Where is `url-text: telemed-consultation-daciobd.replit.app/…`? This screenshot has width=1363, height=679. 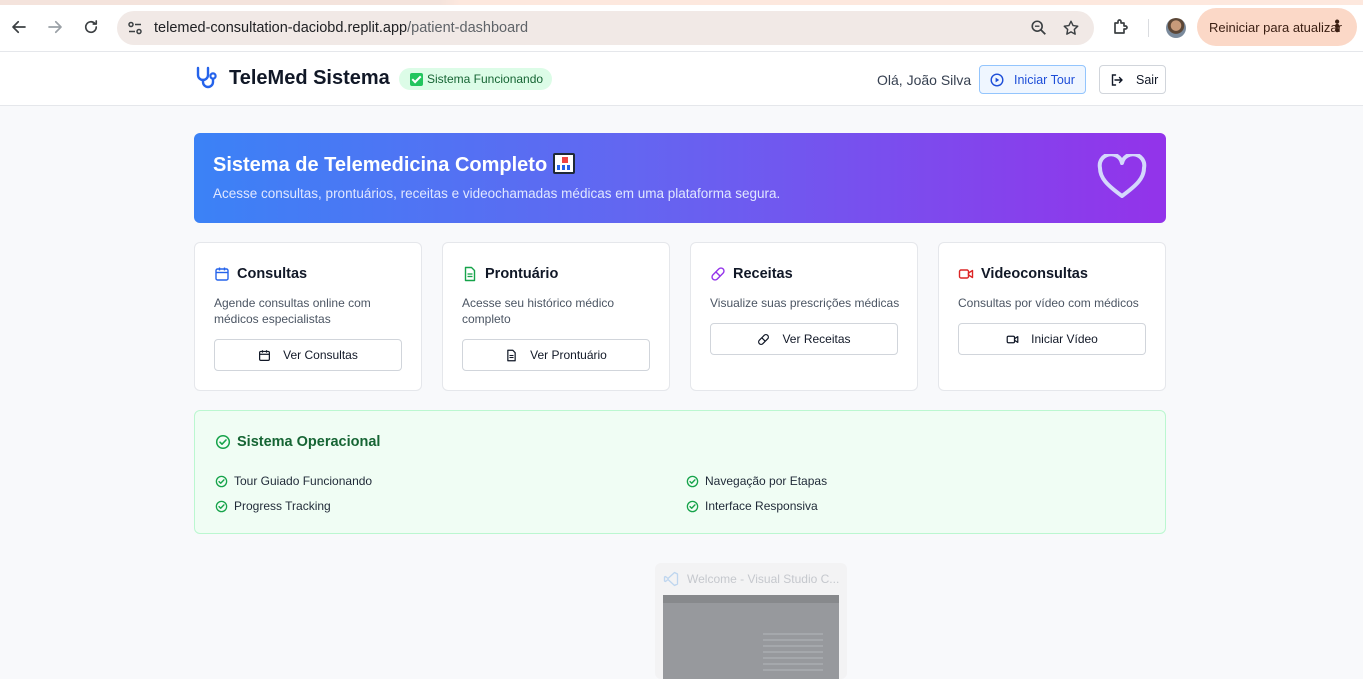 url-text: telemed-consultation-daciobd.replit.app/… is located at coordinates (341, 28).